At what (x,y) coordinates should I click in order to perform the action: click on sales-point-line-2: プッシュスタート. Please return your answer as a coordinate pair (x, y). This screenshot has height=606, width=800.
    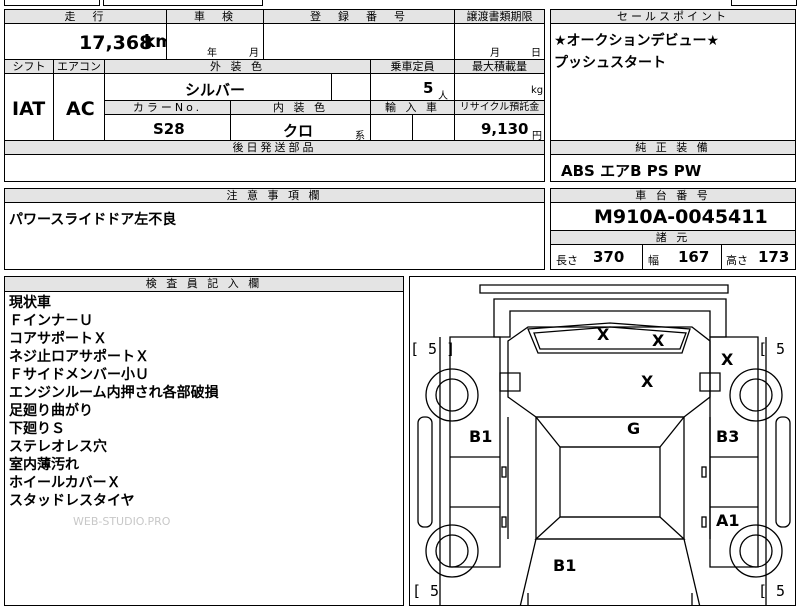
    Looking at the image, I should click on (610, 63).